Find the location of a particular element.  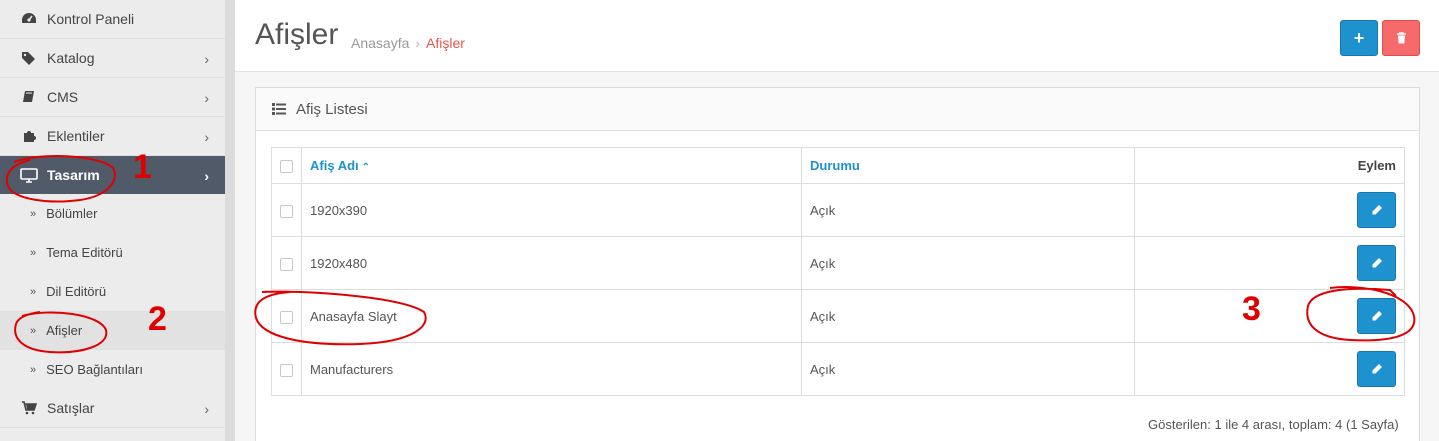

table-row: Manufacturers Açık is located at coordinates (838, 369).